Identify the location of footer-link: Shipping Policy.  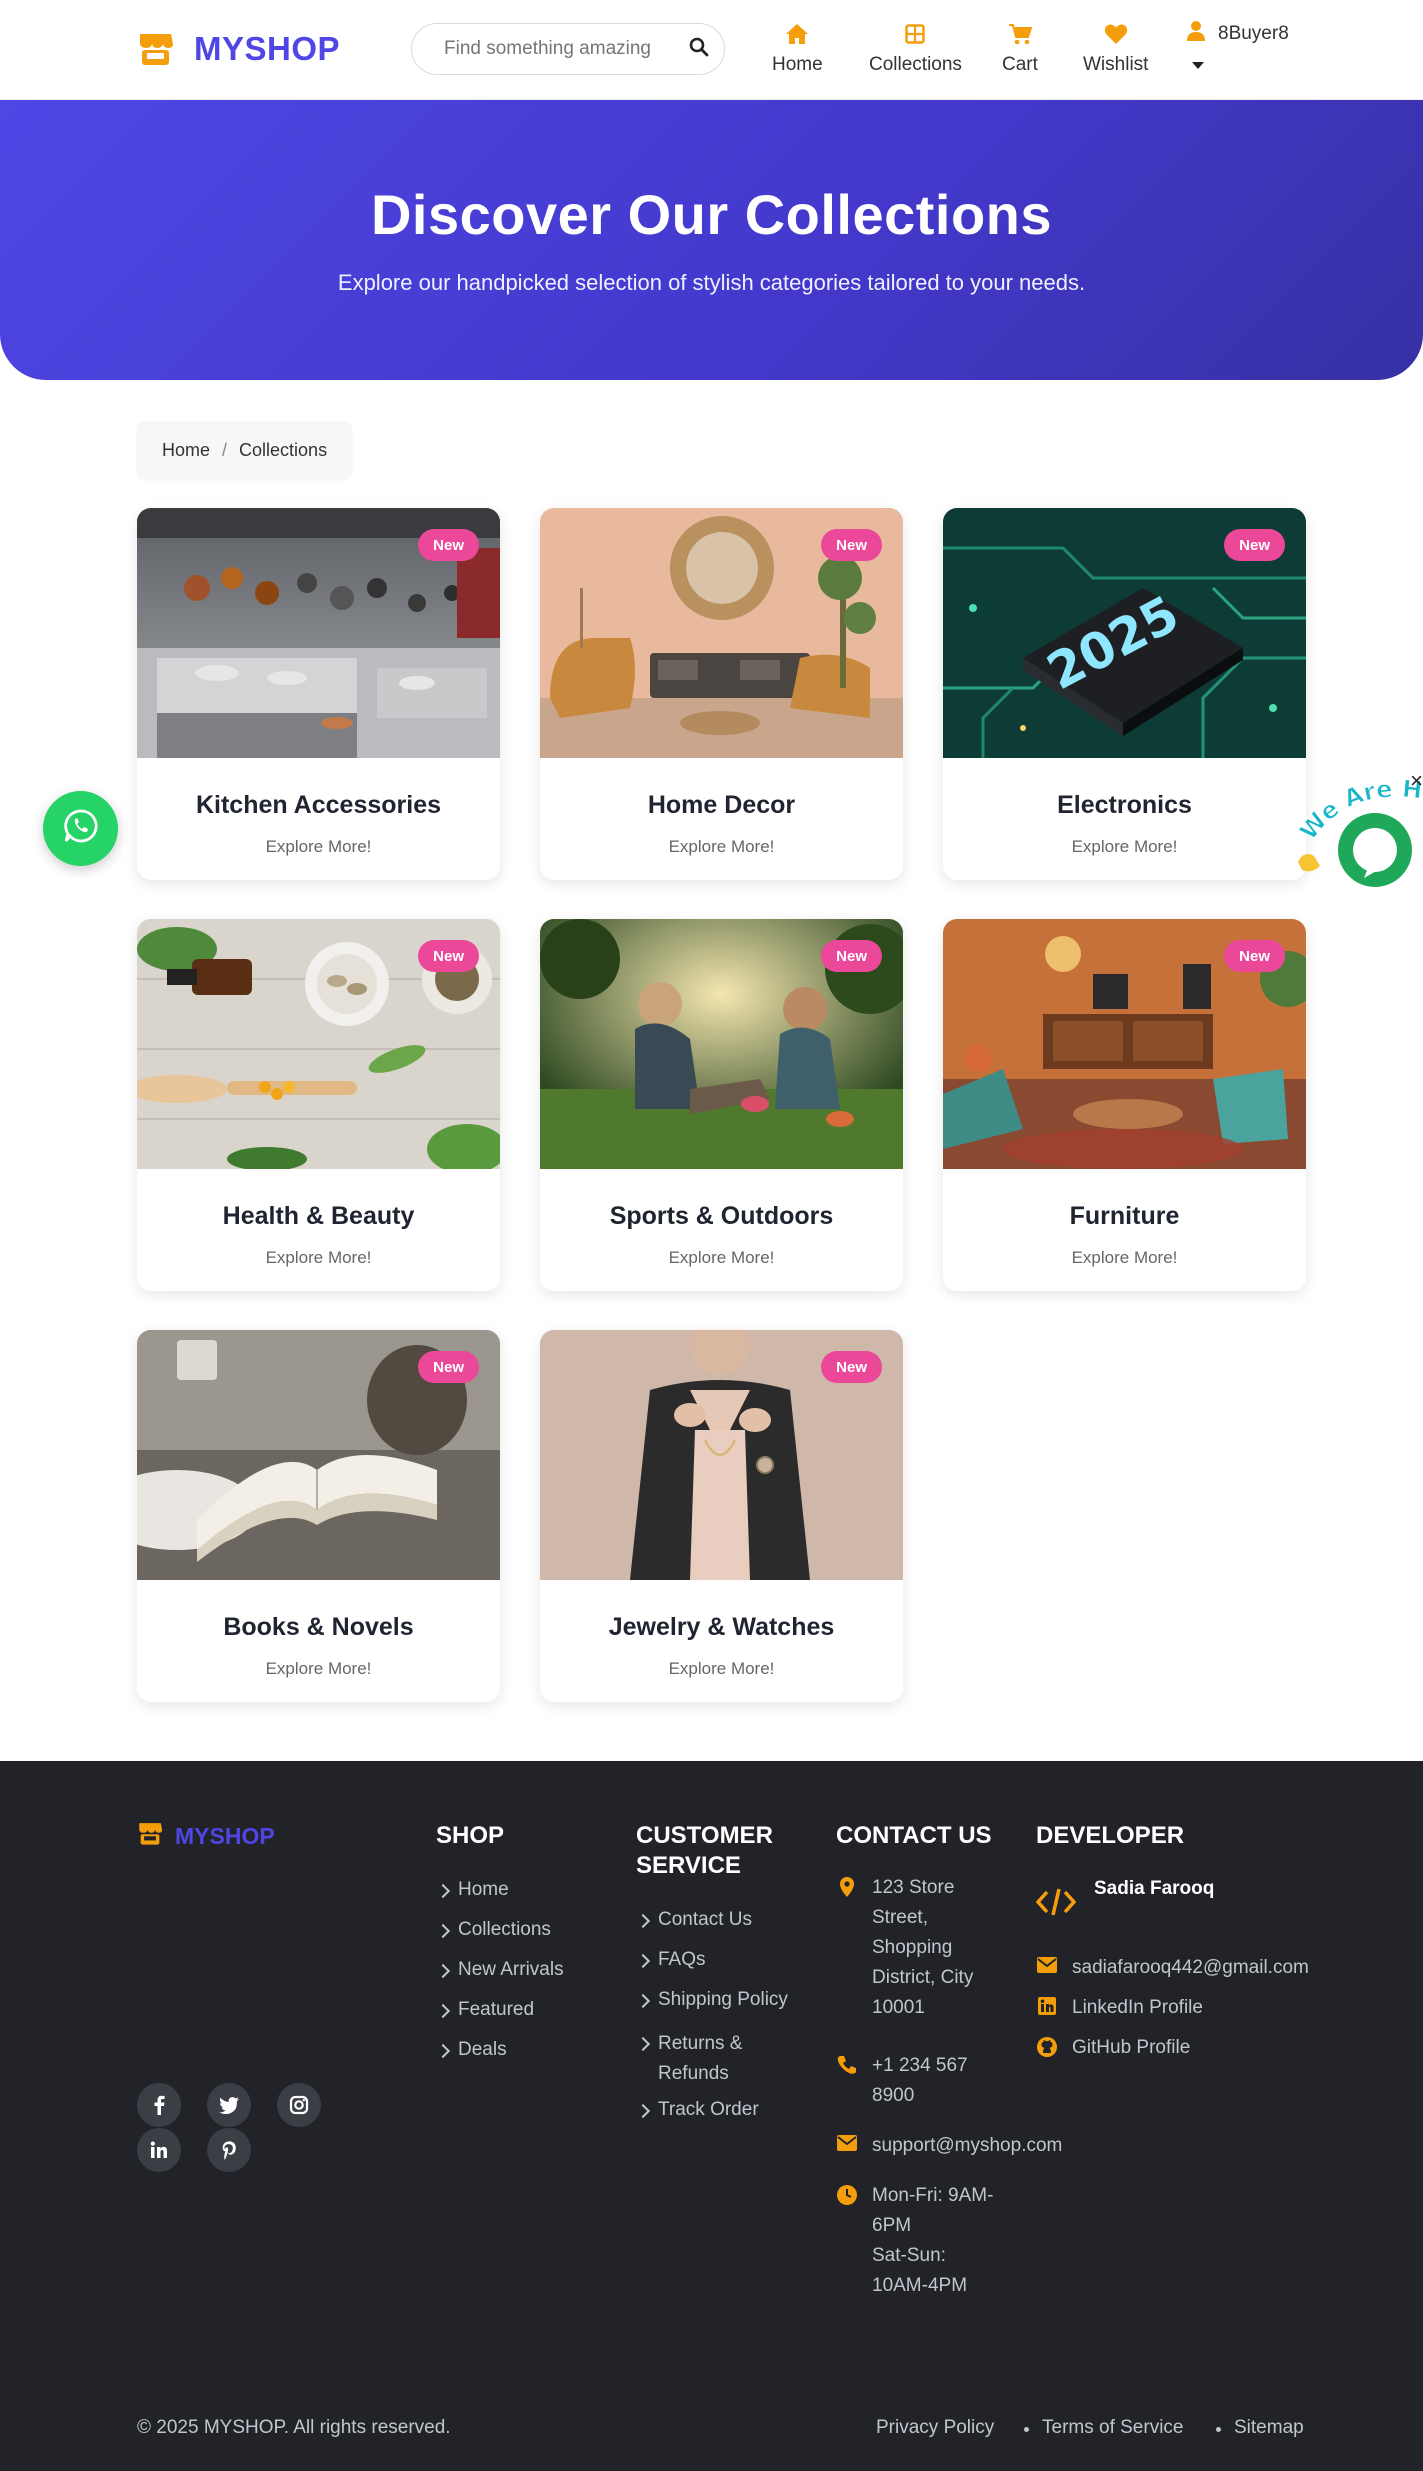
(723, 2009).